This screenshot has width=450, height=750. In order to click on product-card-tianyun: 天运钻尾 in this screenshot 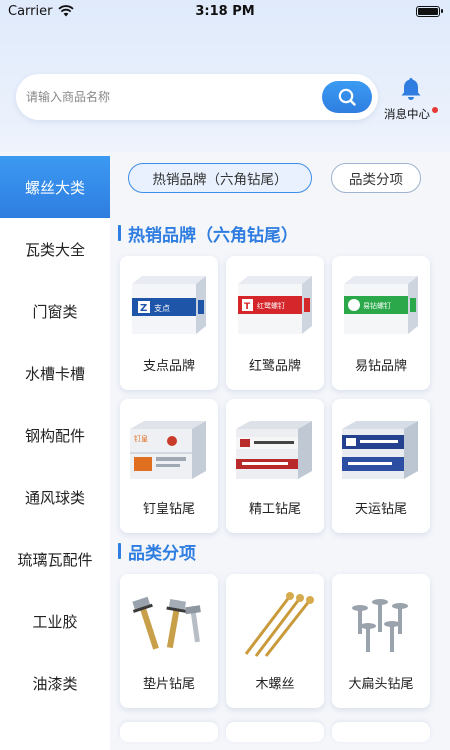, I will do `click(381, 466)`.